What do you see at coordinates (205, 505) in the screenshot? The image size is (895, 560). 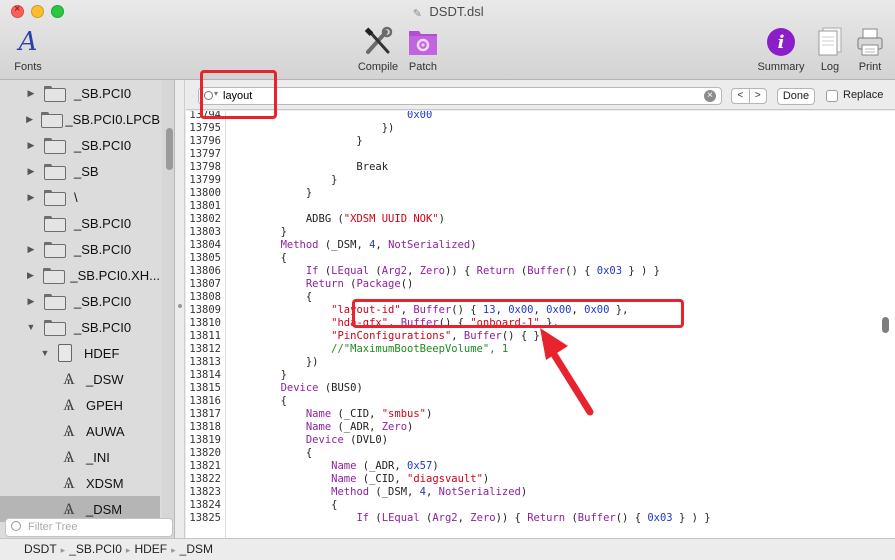 I see `line-number: 13824` at bounding box center [205, 505].